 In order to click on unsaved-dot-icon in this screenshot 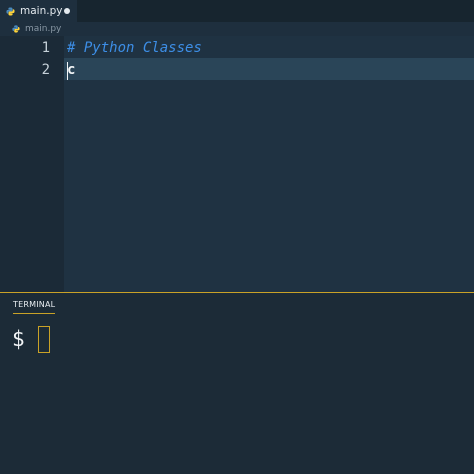, I will do `click(67, 11)`.